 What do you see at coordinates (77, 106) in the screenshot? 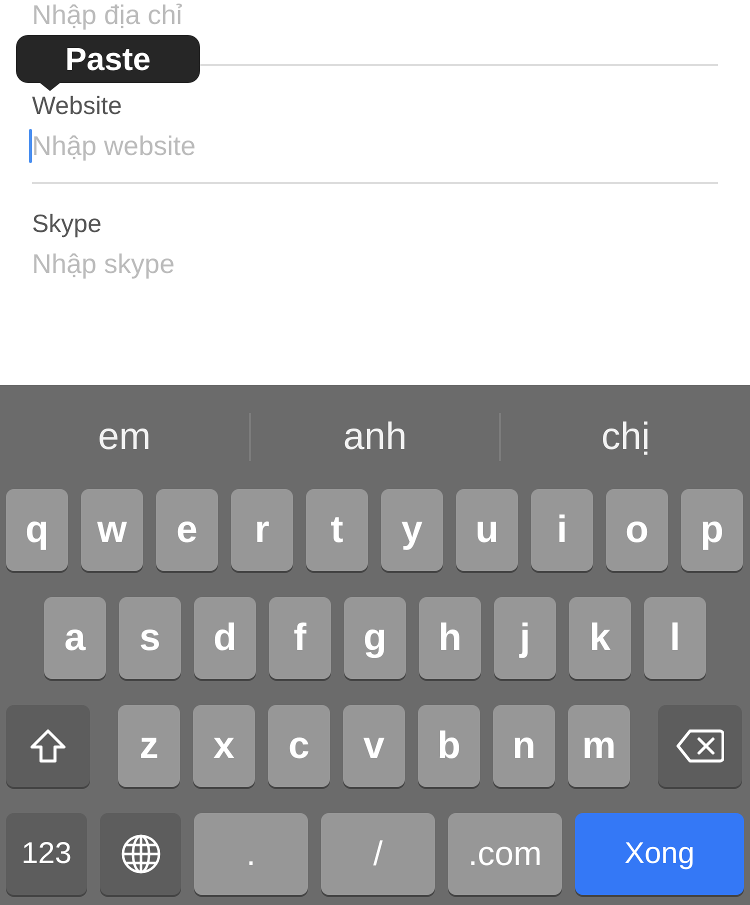
I see `field-label: Website` at bounding box center [77, 106].